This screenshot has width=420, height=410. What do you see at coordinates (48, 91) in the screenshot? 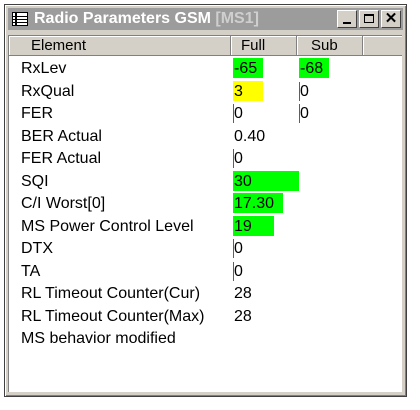
I see `element-name: RxQual` at bounding box center [48, 91].